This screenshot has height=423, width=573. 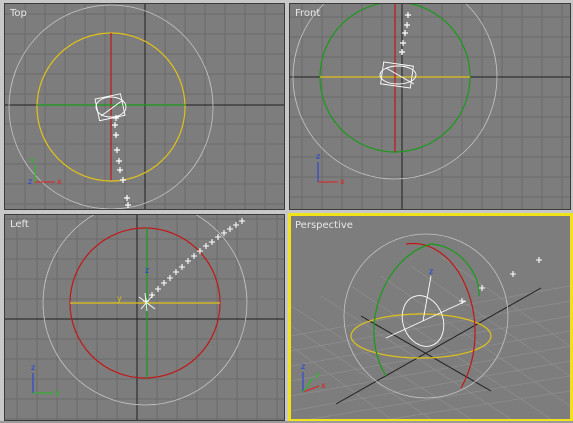 I want to click on rotate-gizmo-icon, so click(x=398, y=75).